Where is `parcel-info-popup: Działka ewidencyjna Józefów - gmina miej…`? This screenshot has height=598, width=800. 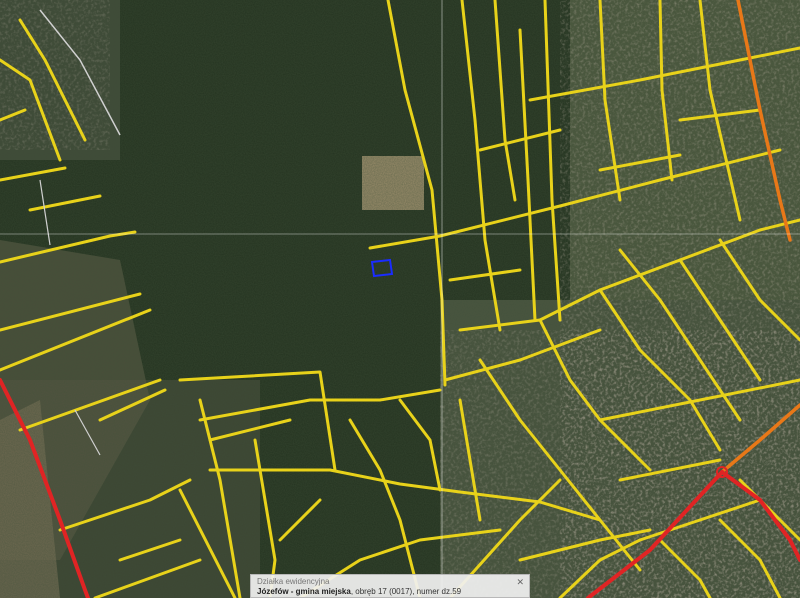
parcel-info-popup: Działka ewidencyjna Józefów - gmina miej… is located at coordinates (390, 586).